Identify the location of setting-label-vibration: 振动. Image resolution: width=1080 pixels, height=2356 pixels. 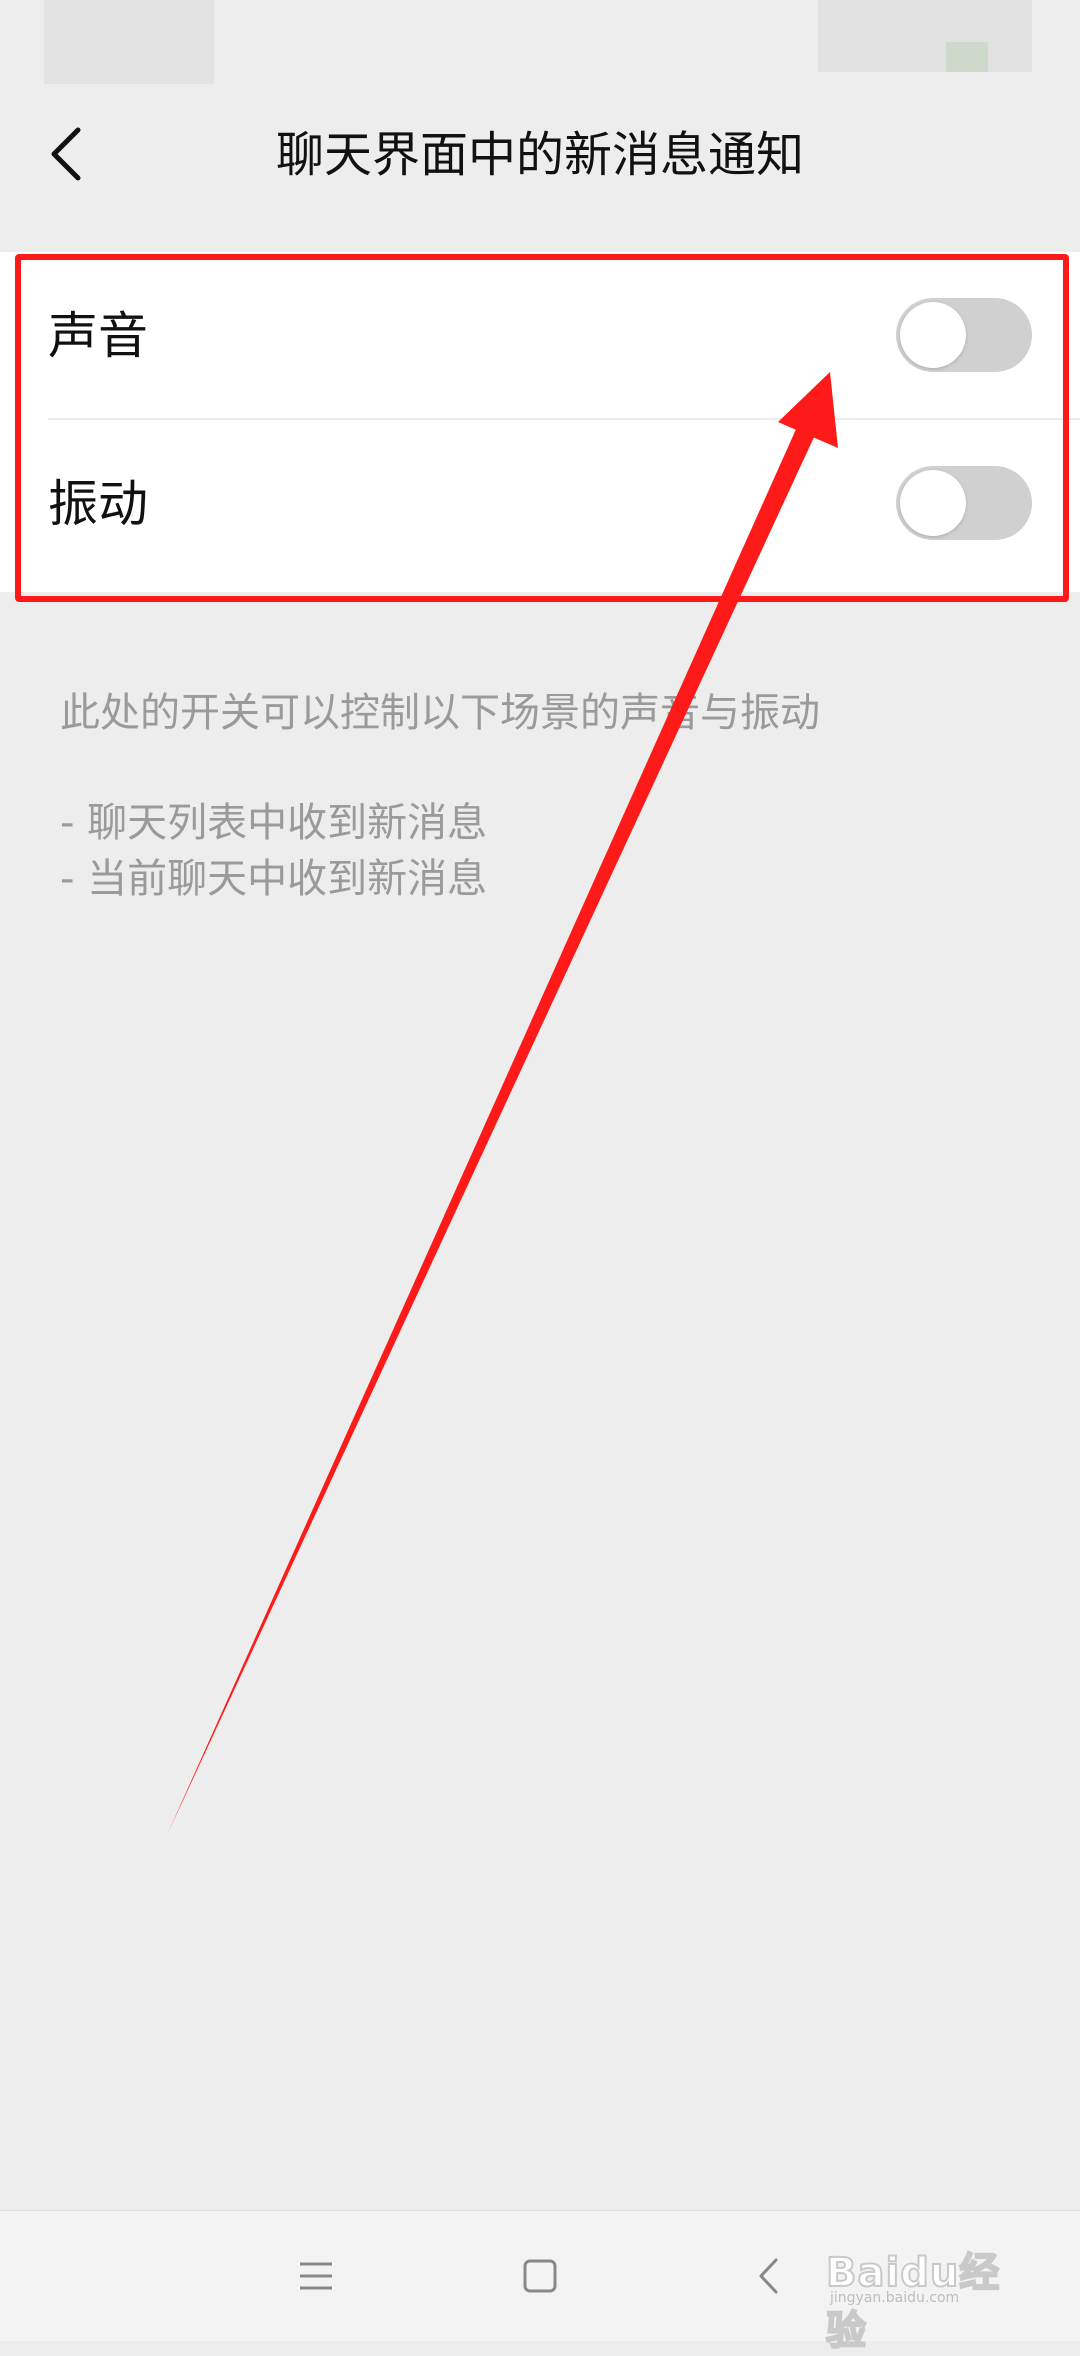
(98, 504).